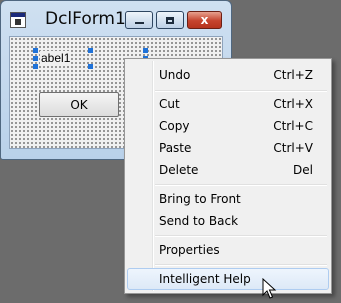 The width and height of the screenshot is (341, 303). I want to click on close-icon: x, so click(204, 20).